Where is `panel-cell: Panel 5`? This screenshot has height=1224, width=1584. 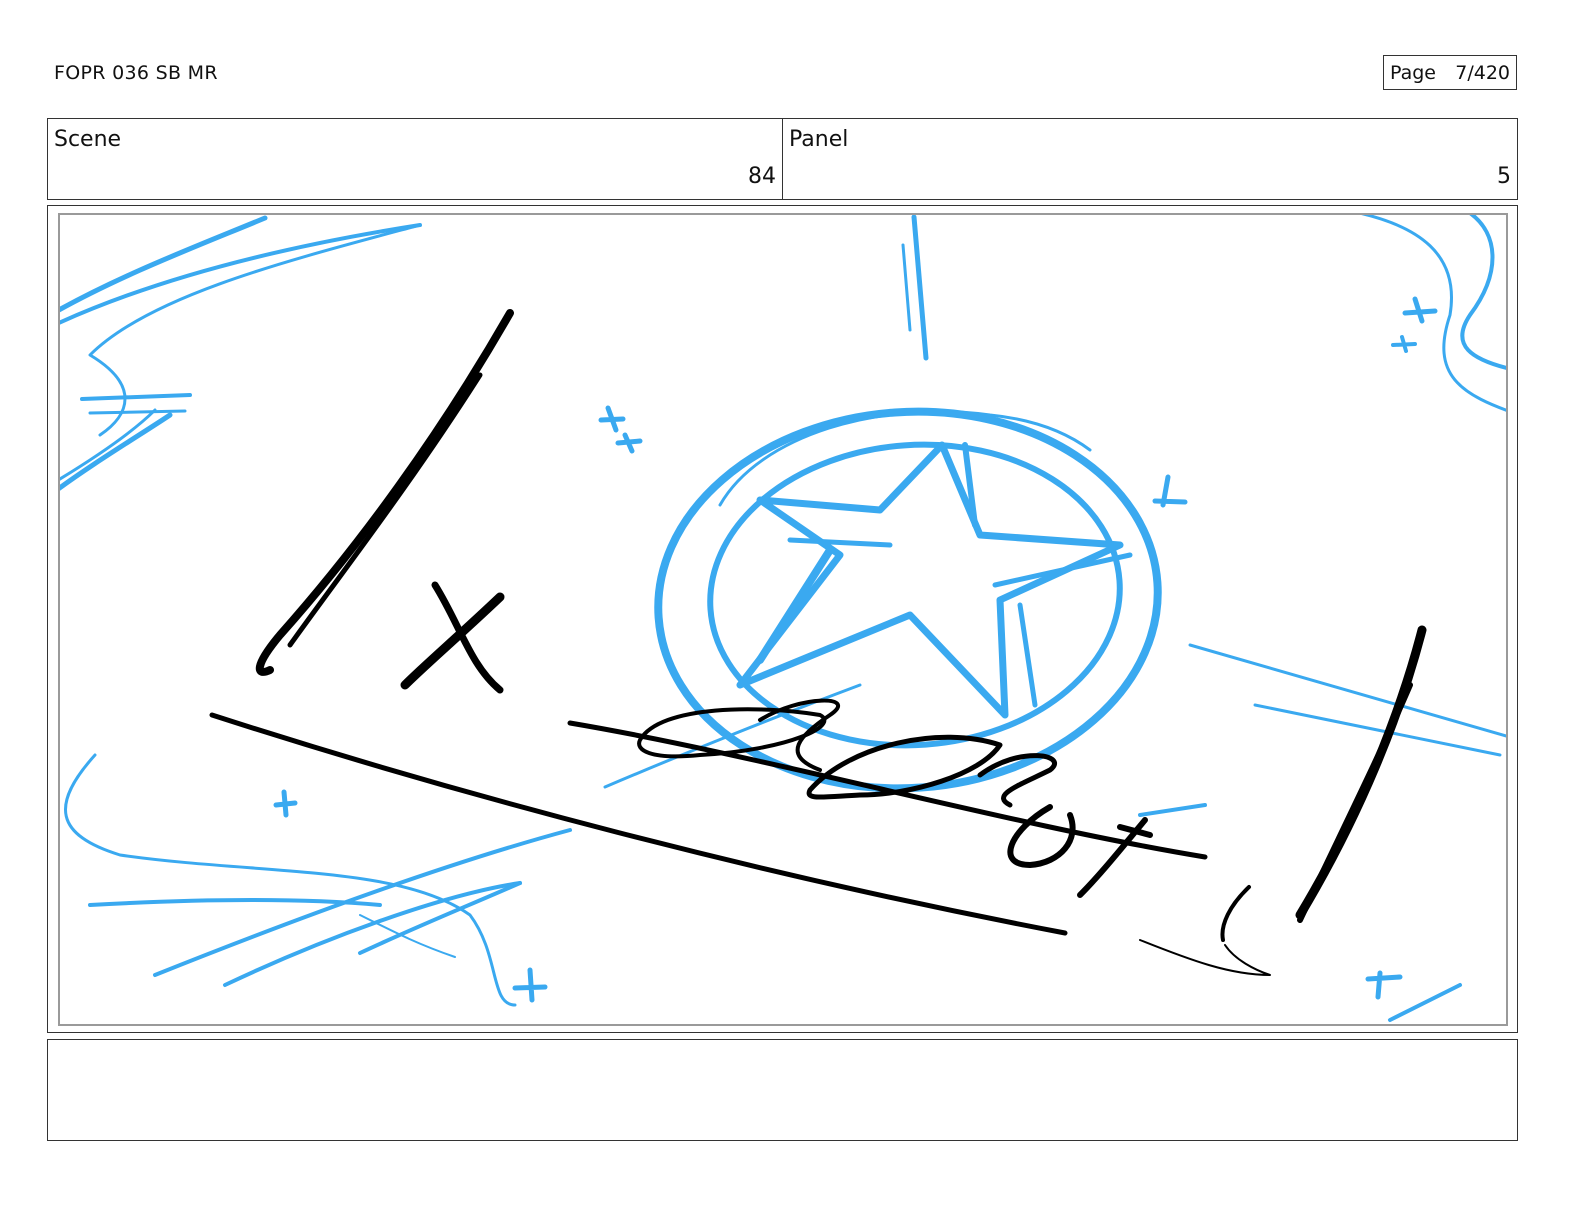
panel-cell: Panel 5 is located at coordinates (1149, 159).